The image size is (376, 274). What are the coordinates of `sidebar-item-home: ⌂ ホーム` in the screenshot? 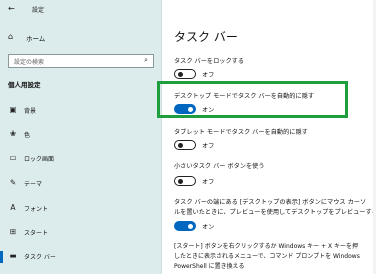 It's located at (83, 38).